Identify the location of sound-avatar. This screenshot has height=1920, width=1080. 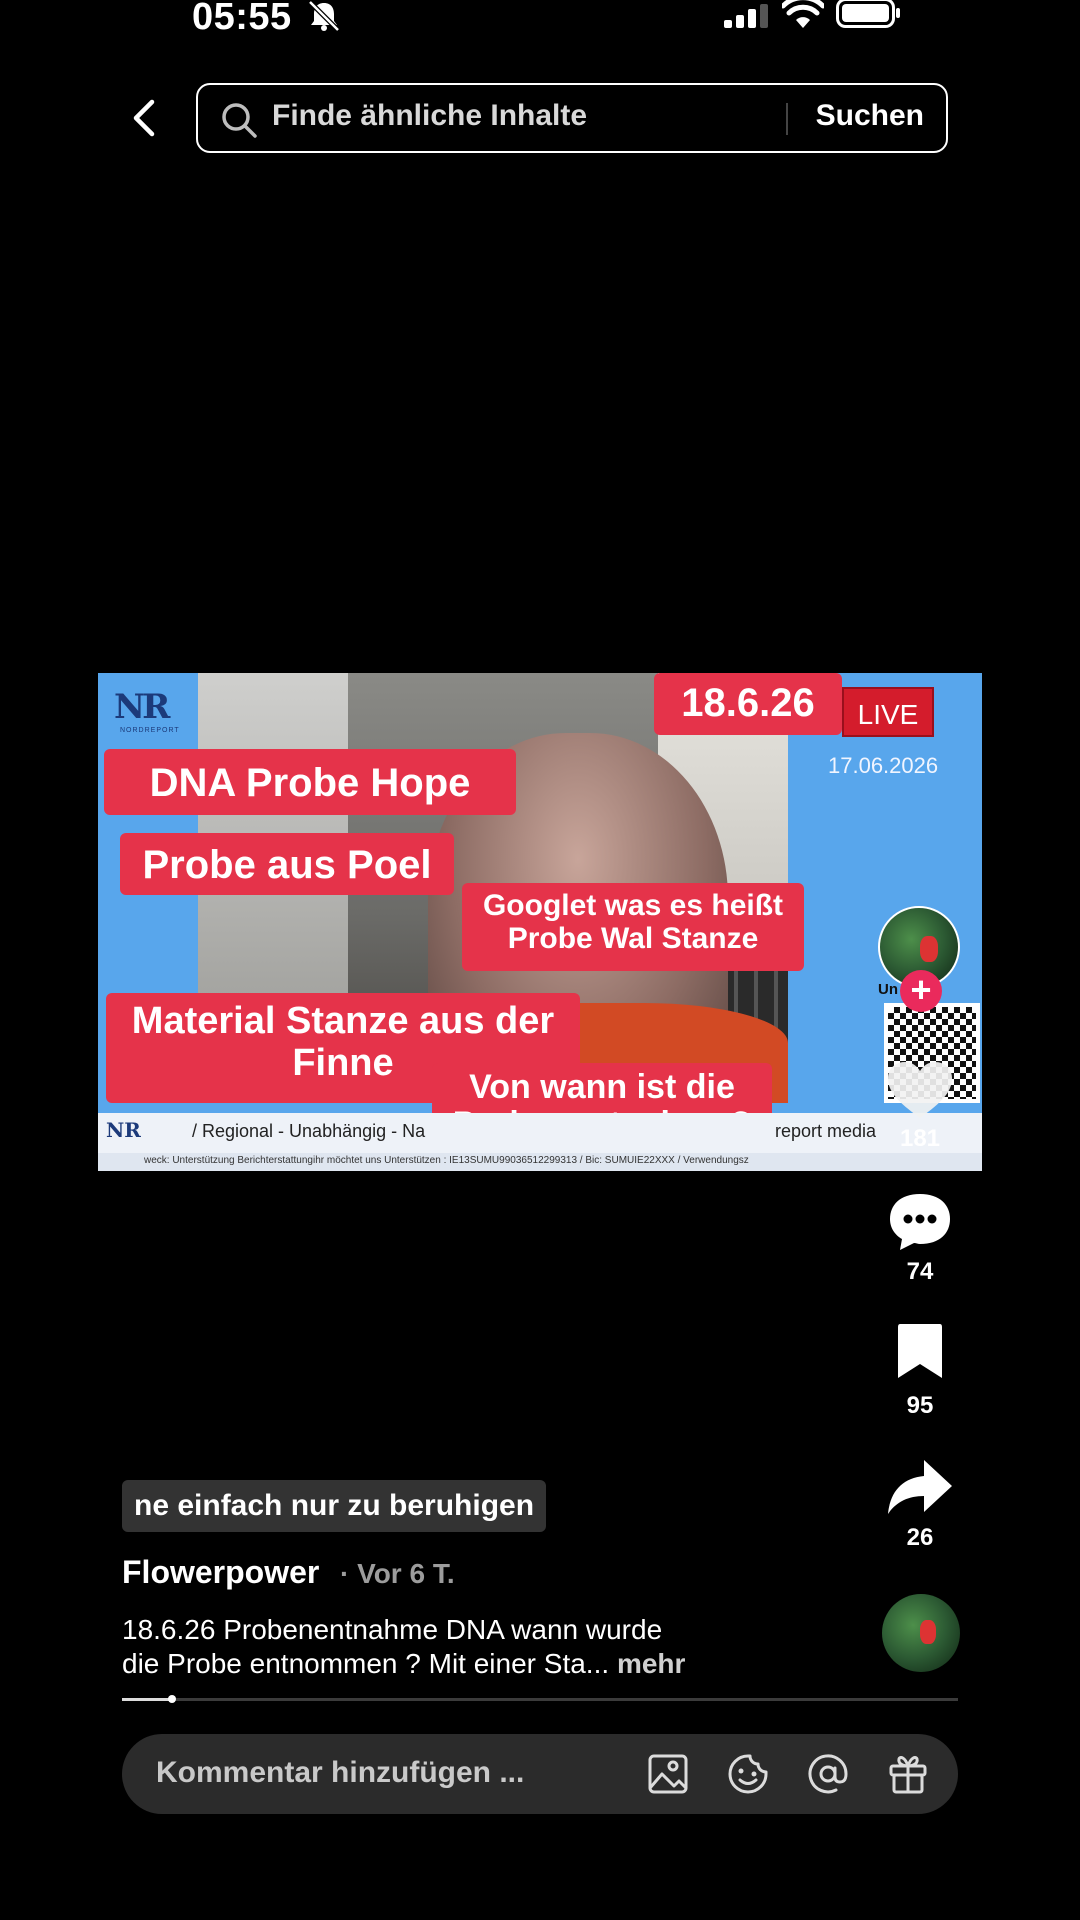
(921, 1633).